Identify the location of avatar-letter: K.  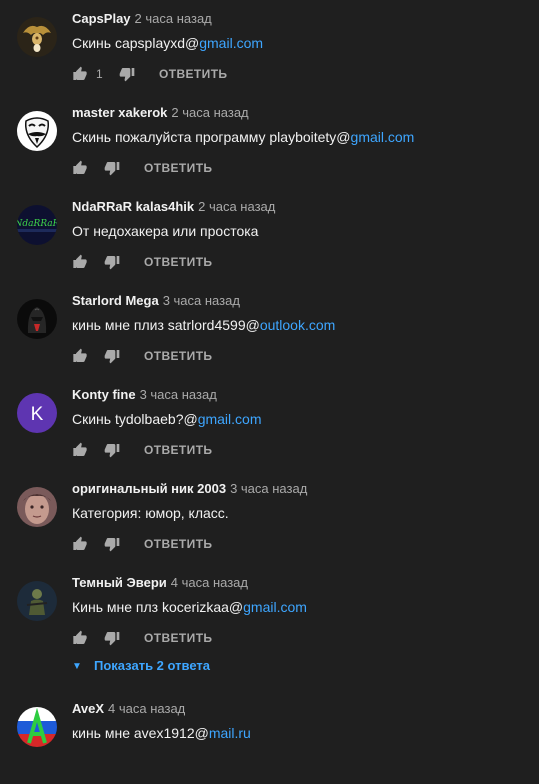
(37, 414).